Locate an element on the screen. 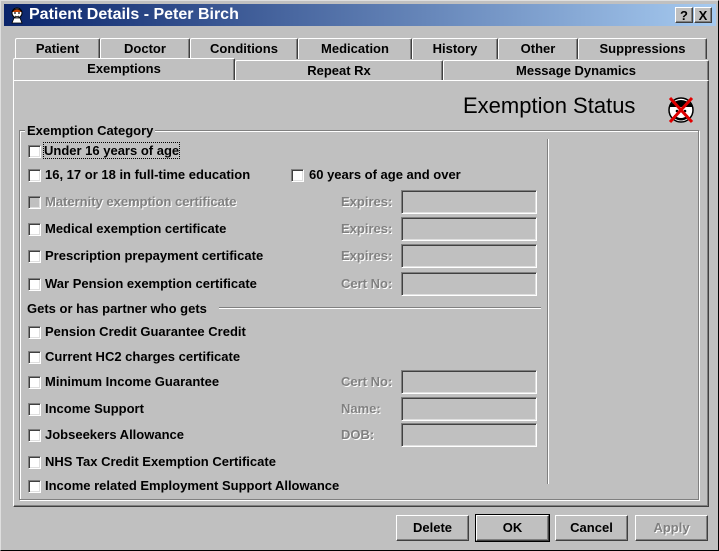 Image resolution: width=719 pixels, height=551 pixels. under-16-checkbox is located at coordinates (34, 151).